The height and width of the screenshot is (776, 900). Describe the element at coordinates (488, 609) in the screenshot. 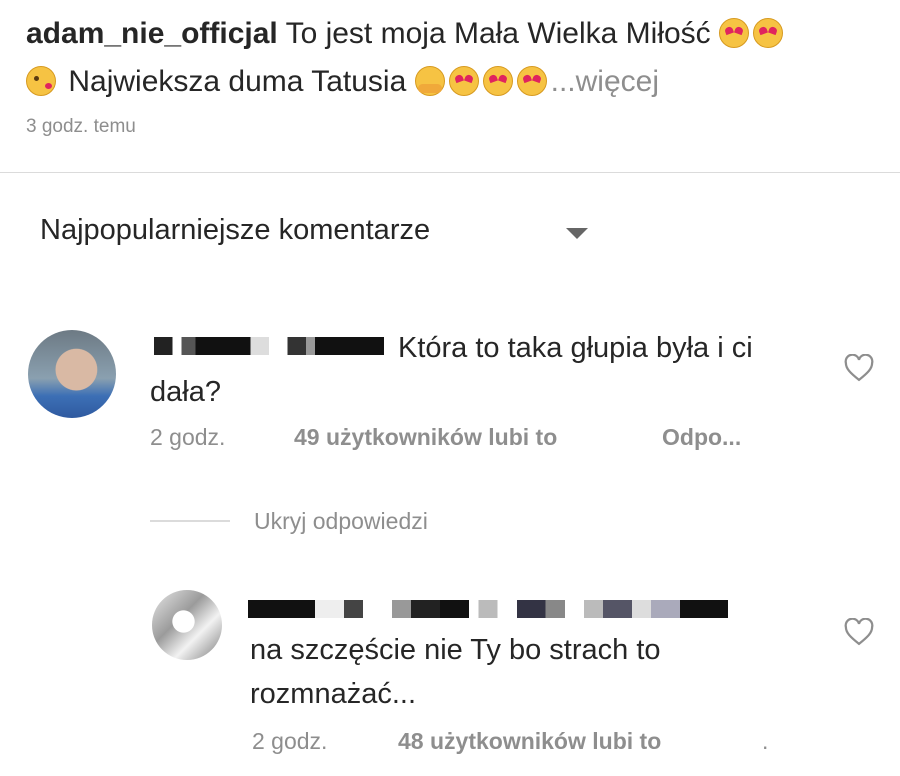

I see `redacted-username` at that location.